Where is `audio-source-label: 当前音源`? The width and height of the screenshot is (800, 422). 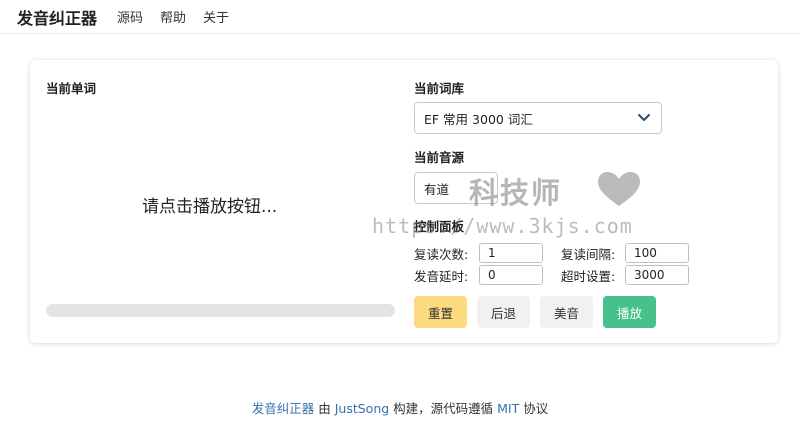
audio-source-label: 当前音源 is located at coordinates (439, 157).